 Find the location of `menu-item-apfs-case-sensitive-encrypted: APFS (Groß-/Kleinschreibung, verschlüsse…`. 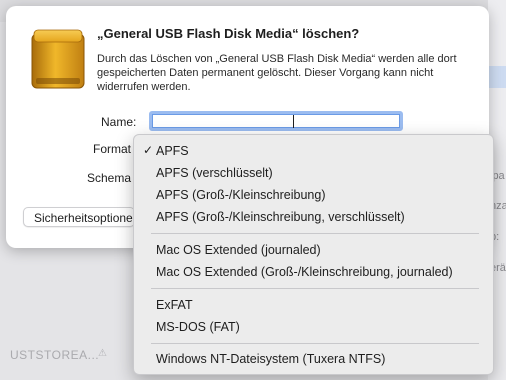

menu-item-apfs-case-sensitive-encrypted: APFS (Groß-/Kleinschreibung, verschlüsse… is located at coordinates (313, 217).